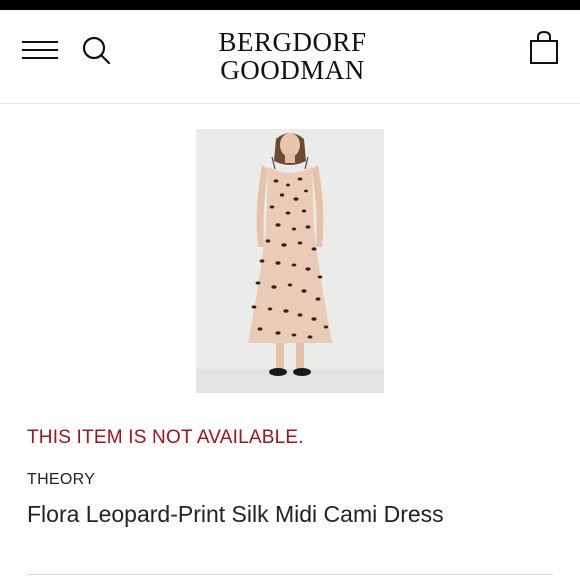  Describe the element at coordinates (97, 51) in the screenshot. I see `search-icon` at that location.